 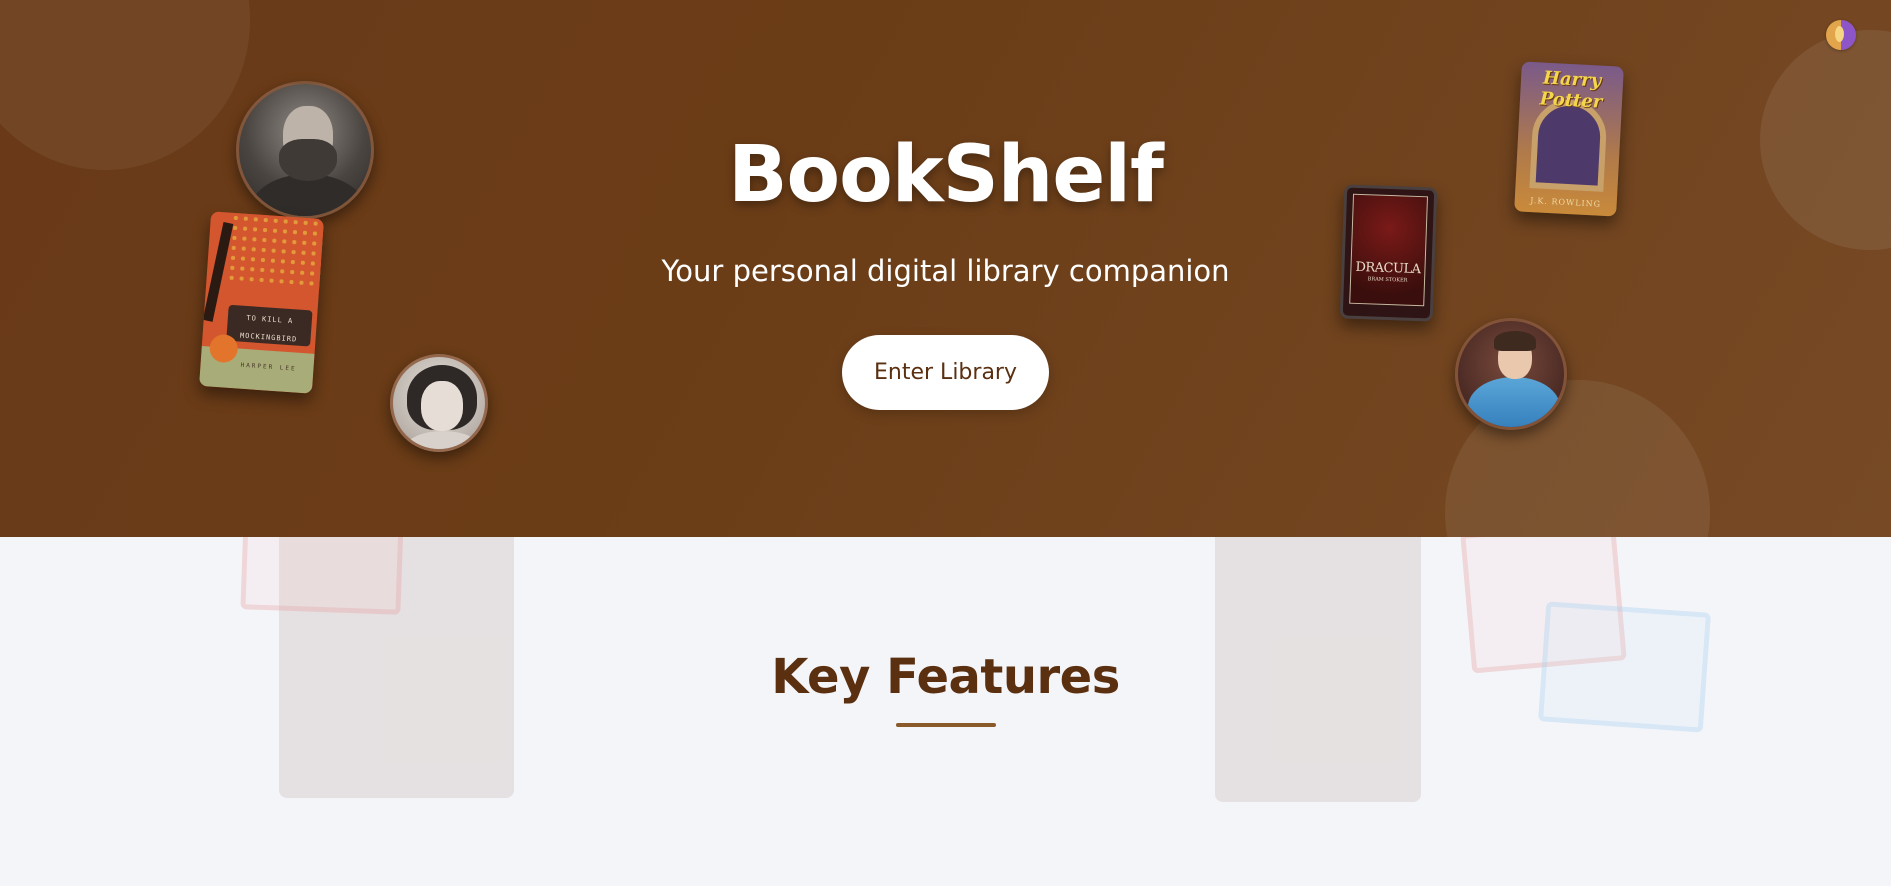 What do you see at coordinates (1511, 374) in the screenshot?
I see `author-portrait-jane-austen` at bounding box center [1511, 374].